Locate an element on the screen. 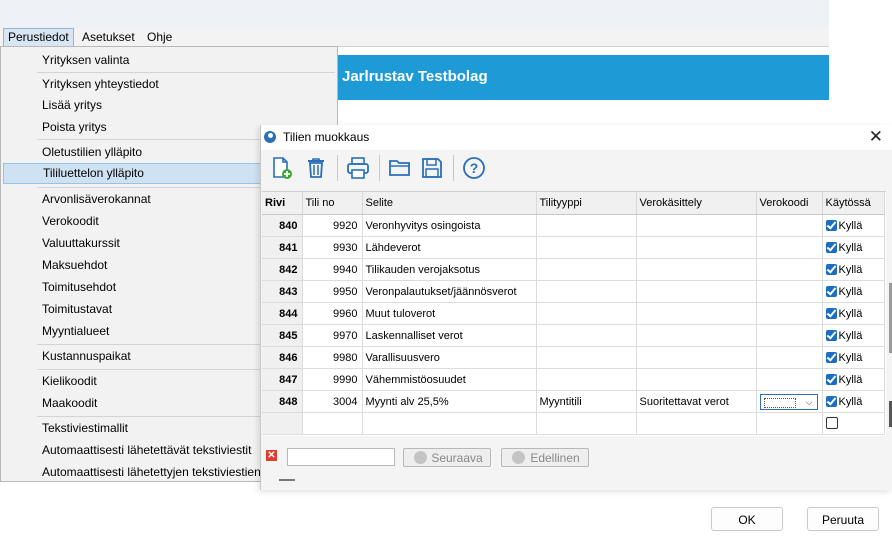  cell-rivi: 848 is located at coordinates (282, 401).